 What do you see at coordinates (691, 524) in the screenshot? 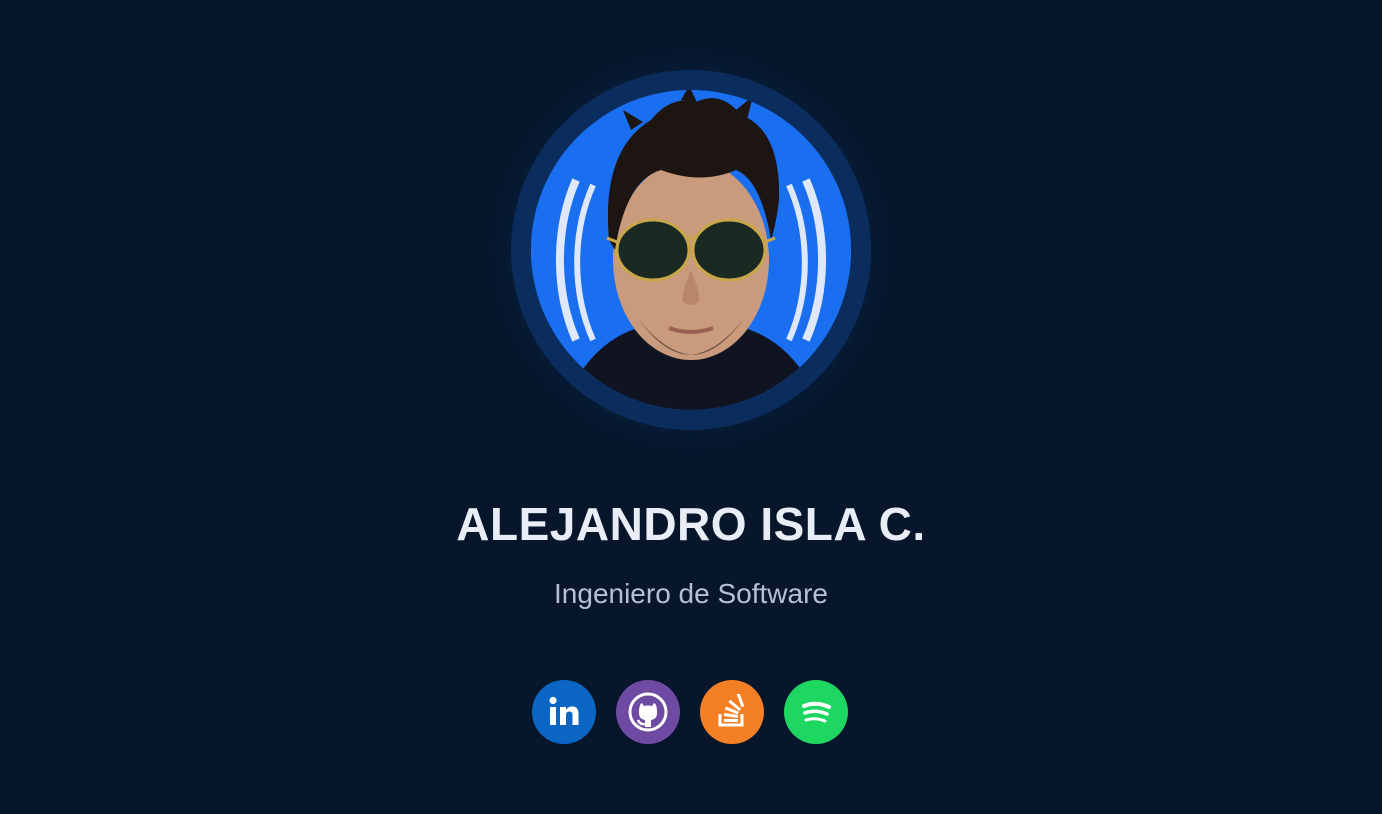
I see `profile-name: ALEJANDRO ISLA C.` at bounding box center [691, 524].